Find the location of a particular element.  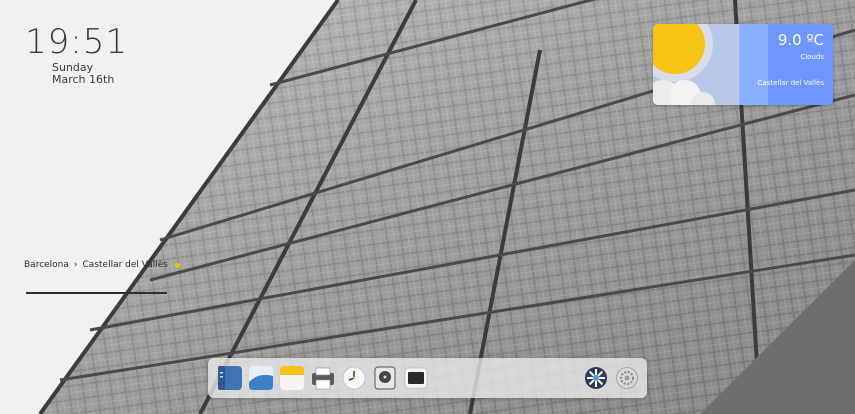

desktop-clock: 19:51 Sunday March 16th is located at coordinates (76, 55).